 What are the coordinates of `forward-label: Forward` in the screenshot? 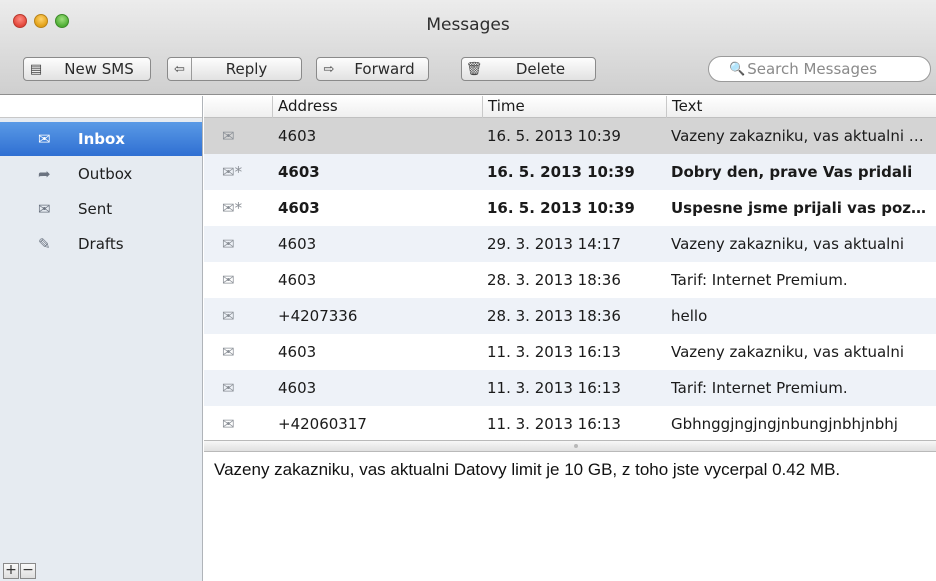 It's located at (384, 69).